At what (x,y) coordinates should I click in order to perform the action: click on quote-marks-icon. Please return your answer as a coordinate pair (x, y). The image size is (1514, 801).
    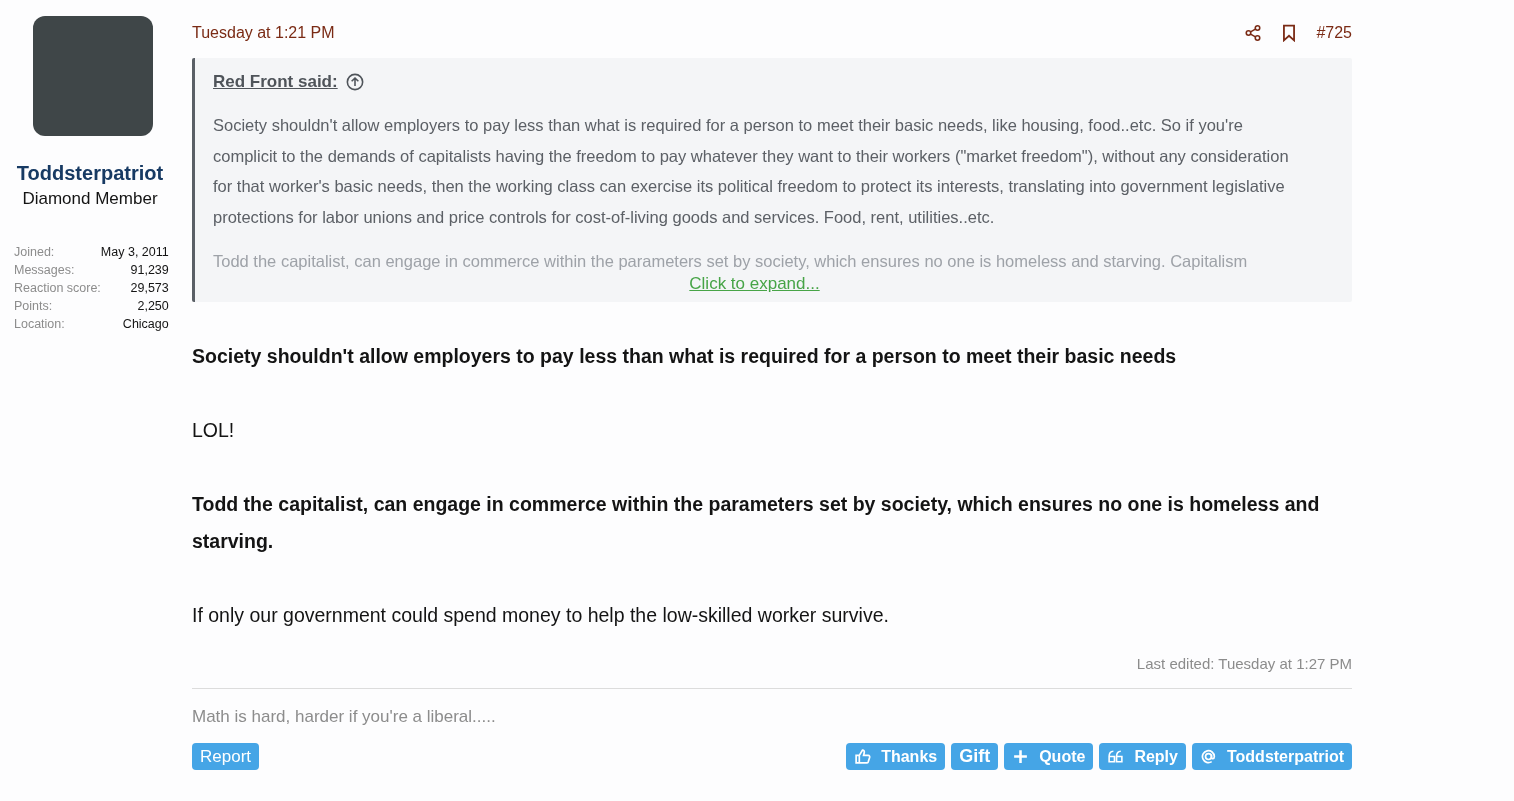
    Looking at the image, I should click on (1116, 756).